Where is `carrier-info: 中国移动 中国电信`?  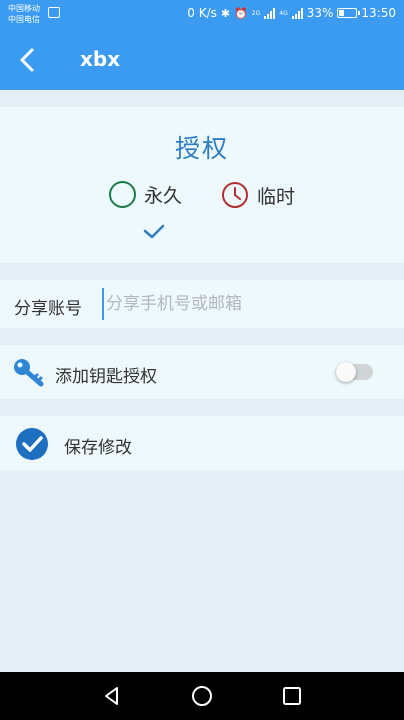 carrier-info: 中国移动 中国电信 is located at coordinates (24, 14).